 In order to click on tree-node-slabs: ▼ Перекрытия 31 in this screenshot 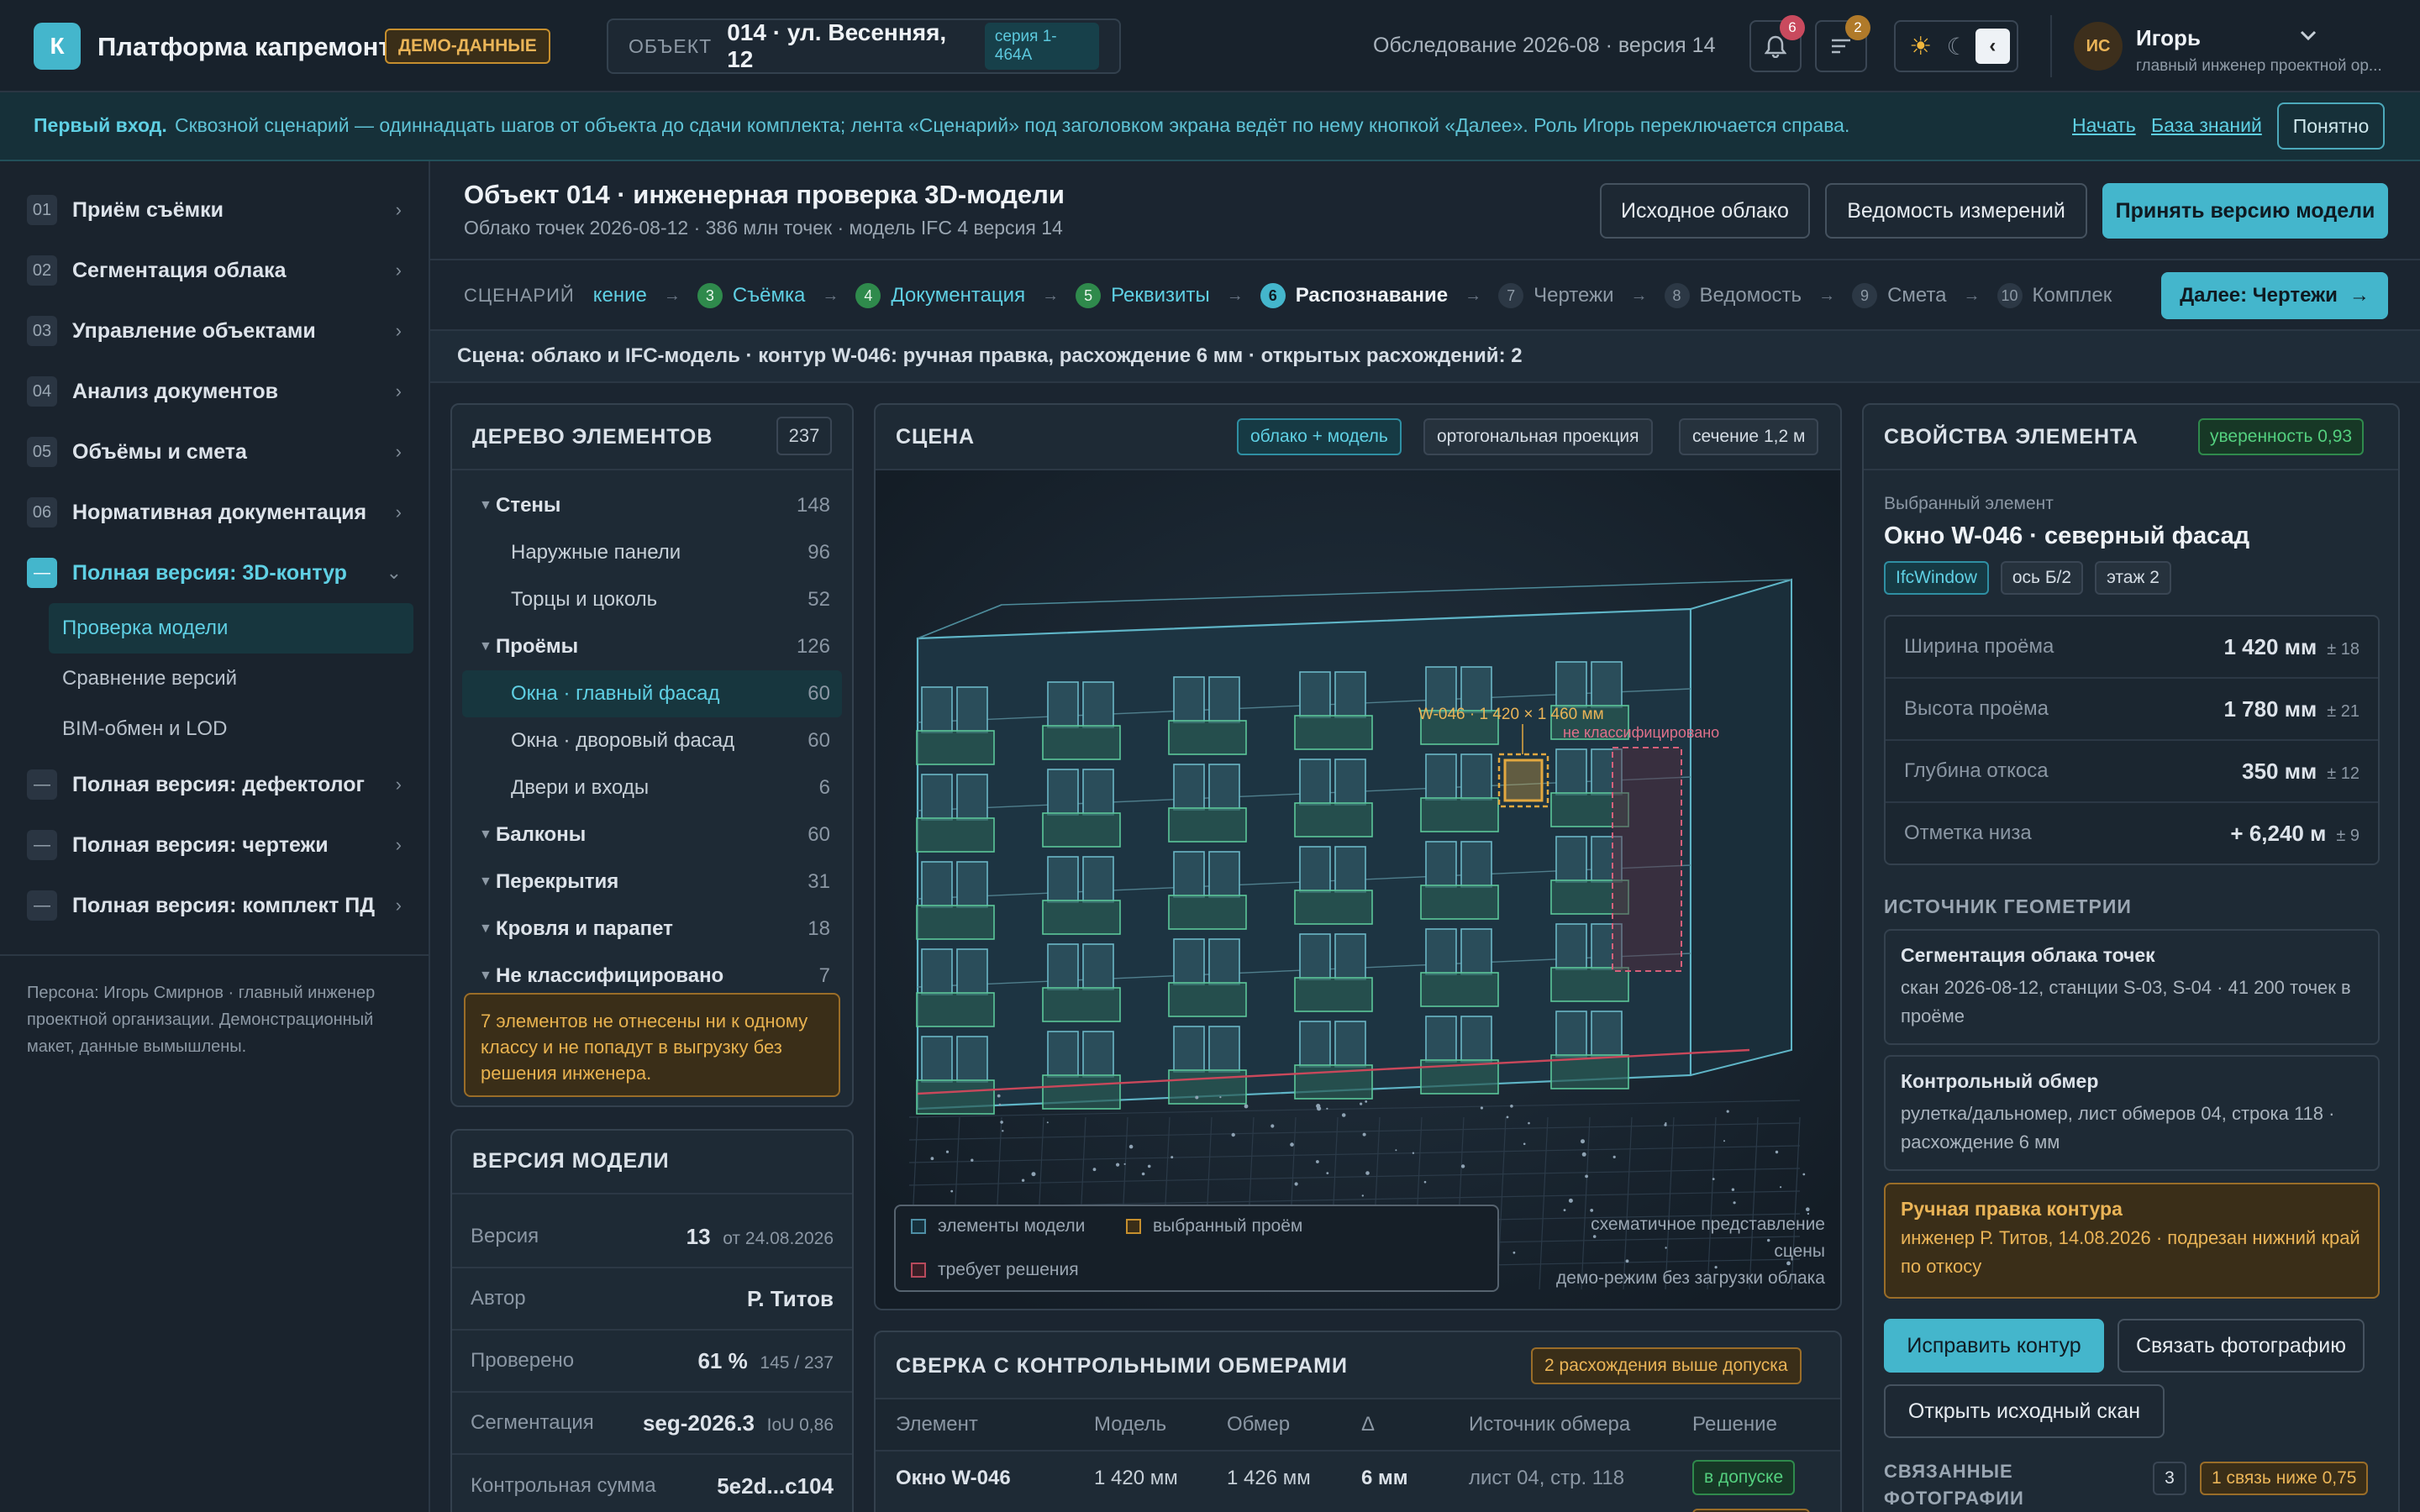, I will do `click(652, 882)`.